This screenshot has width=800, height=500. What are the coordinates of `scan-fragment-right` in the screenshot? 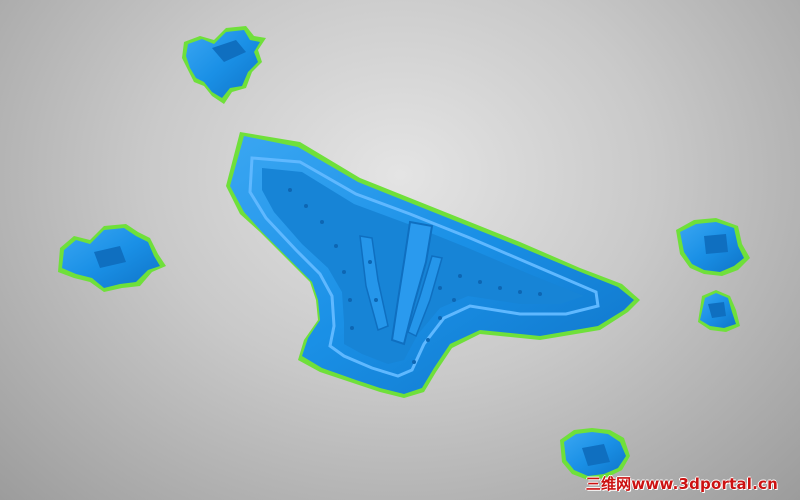 It's located at (713, 247).